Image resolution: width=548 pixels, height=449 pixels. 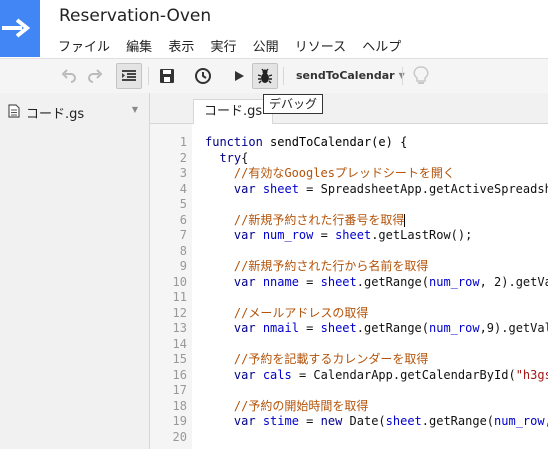 I want to click on function-select-label: sendToCalendar, so click(x=345, y=75).